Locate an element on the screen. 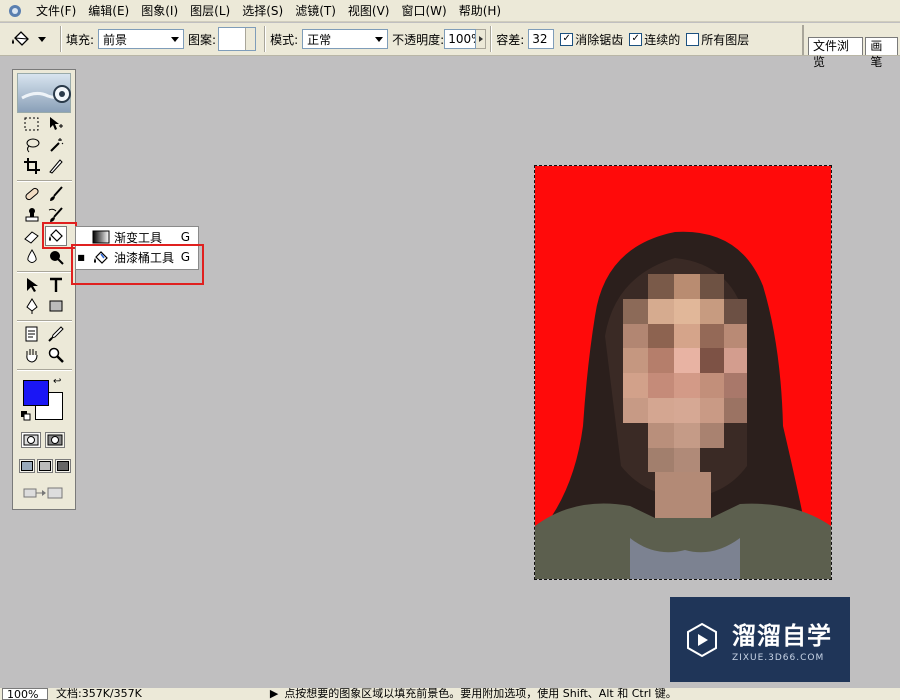 This screenshot has width=900, height=700. pattern-label: 图案: is located at coordinates (202, 39).